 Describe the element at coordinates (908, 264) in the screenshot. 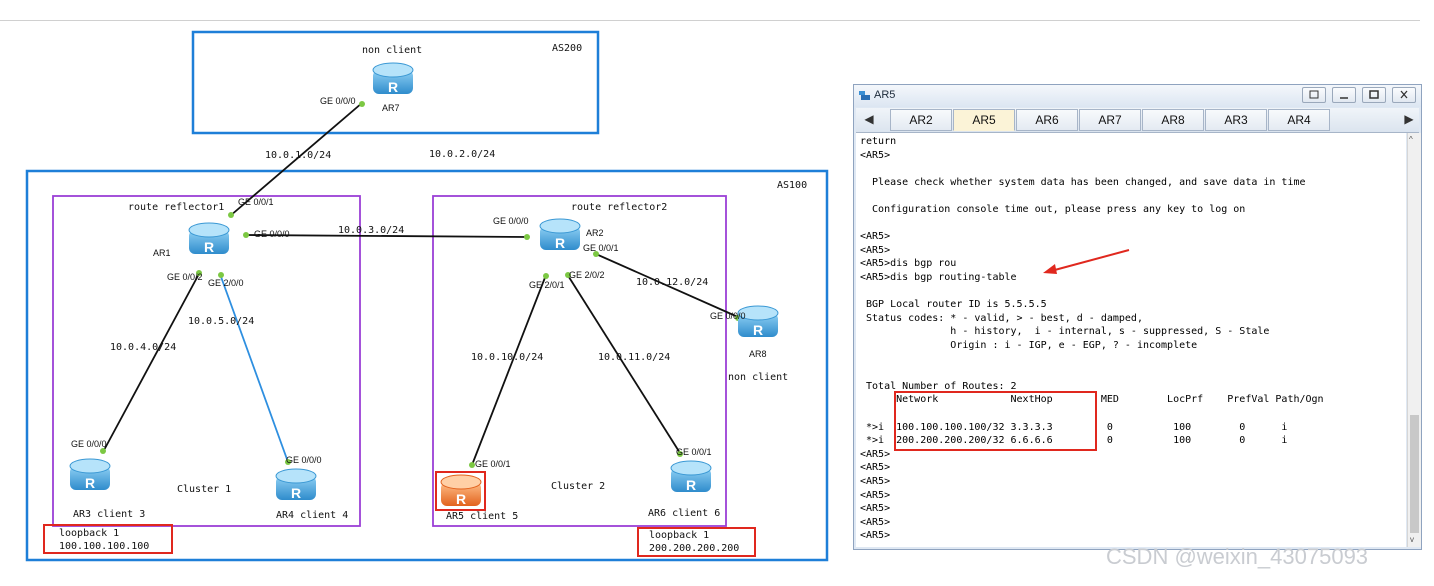

I see `console-line: <AR5>dis bgp rou` at that location.